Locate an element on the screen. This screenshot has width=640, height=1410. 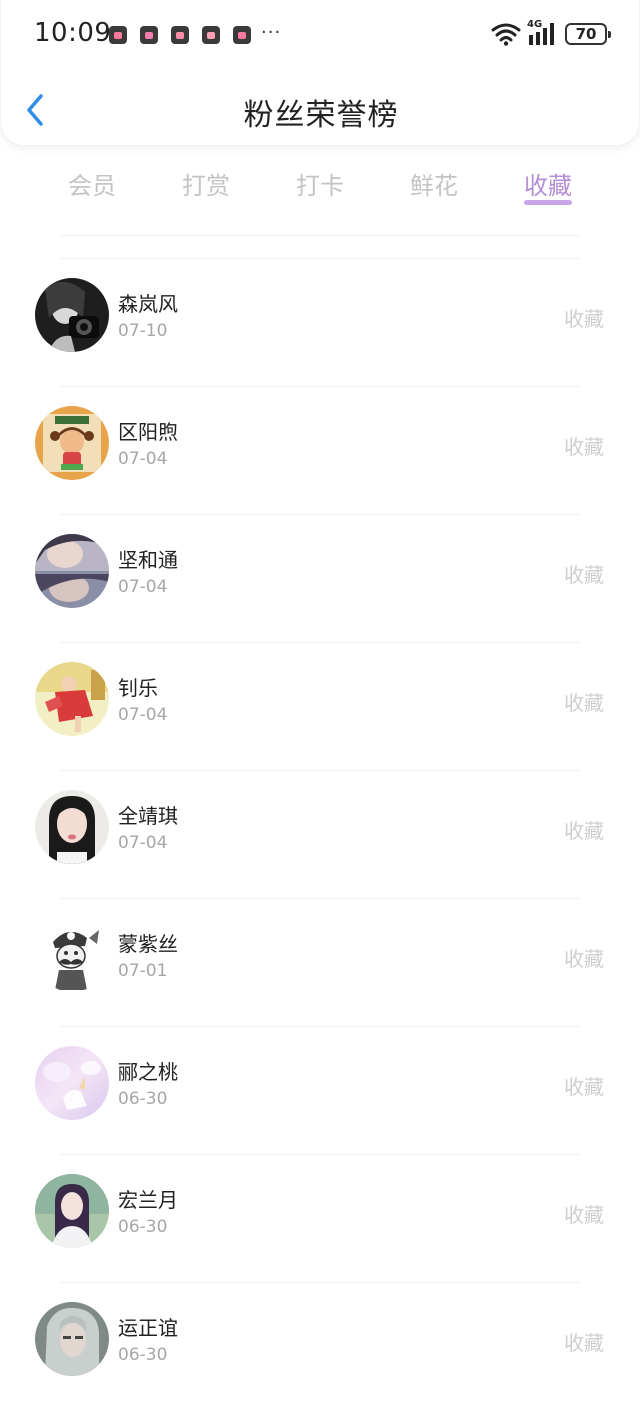
active-tab-indicator is located at coordinates (548, 202).